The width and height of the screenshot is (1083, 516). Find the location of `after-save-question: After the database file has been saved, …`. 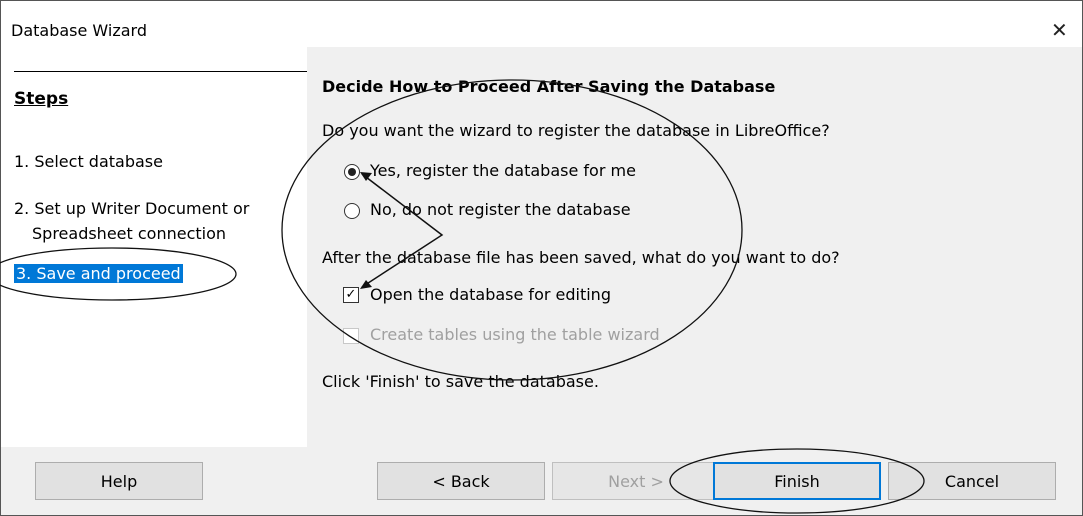

after-save-question: After the database file has been saved, … is located at coordinates (581, 257).